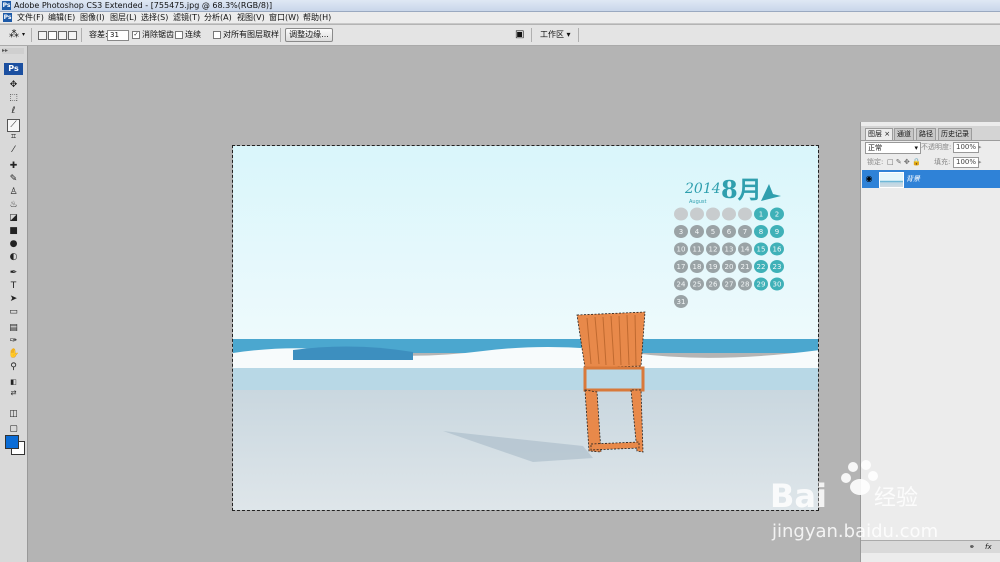  I want to click on crop-tool-icon: ⌗, so click(13, 137).